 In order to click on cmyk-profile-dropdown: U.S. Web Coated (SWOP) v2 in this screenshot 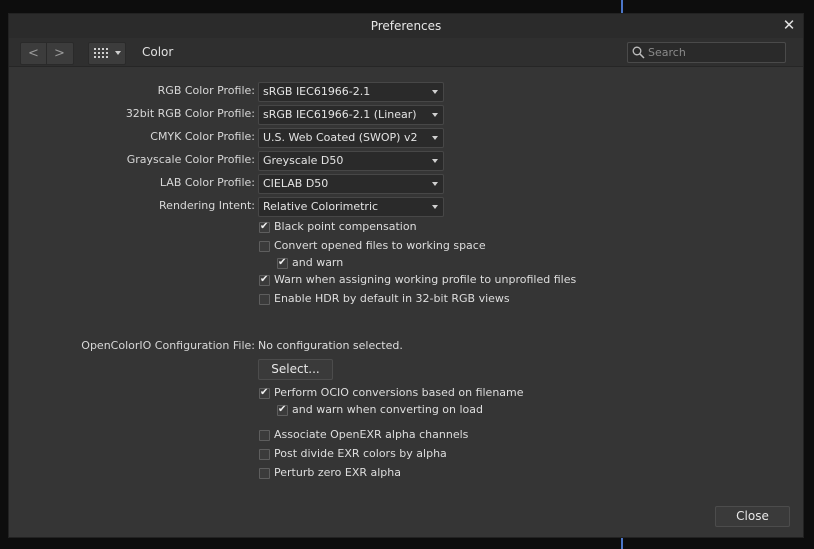, I will do `click(351, 138)`.